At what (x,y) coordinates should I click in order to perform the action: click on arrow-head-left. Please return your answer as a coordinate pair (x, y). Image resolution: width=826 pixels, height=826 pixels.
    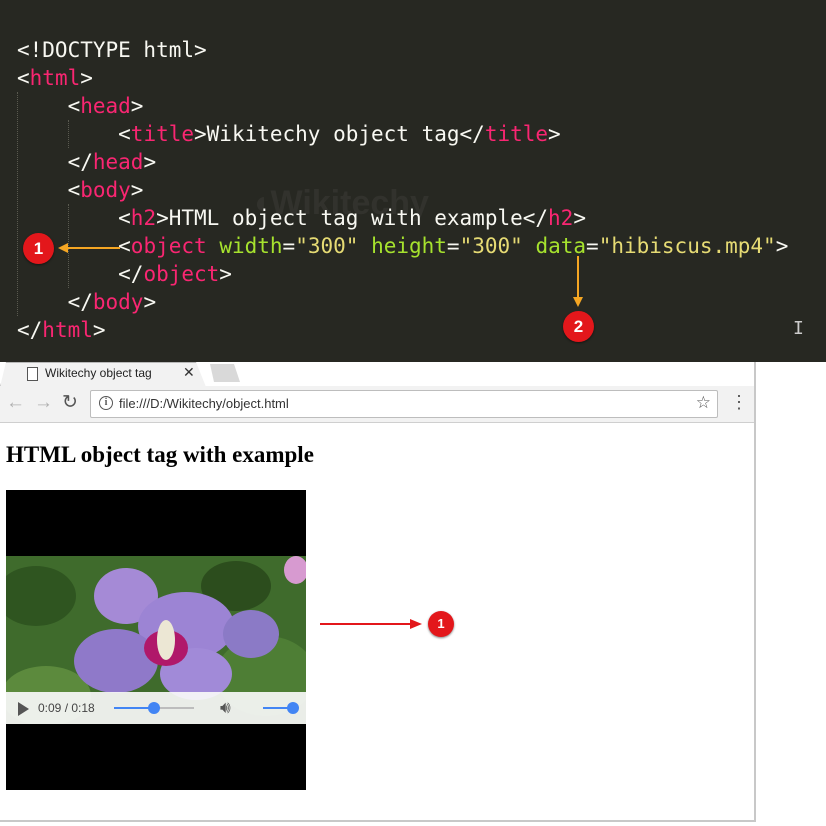
    Looking at the image, I should click on (63, 248).